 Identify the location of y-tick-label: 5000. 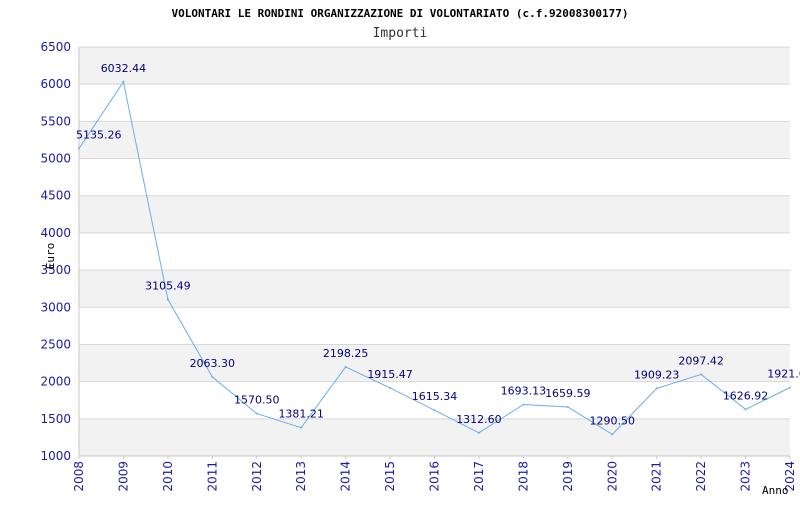
(55, 159).